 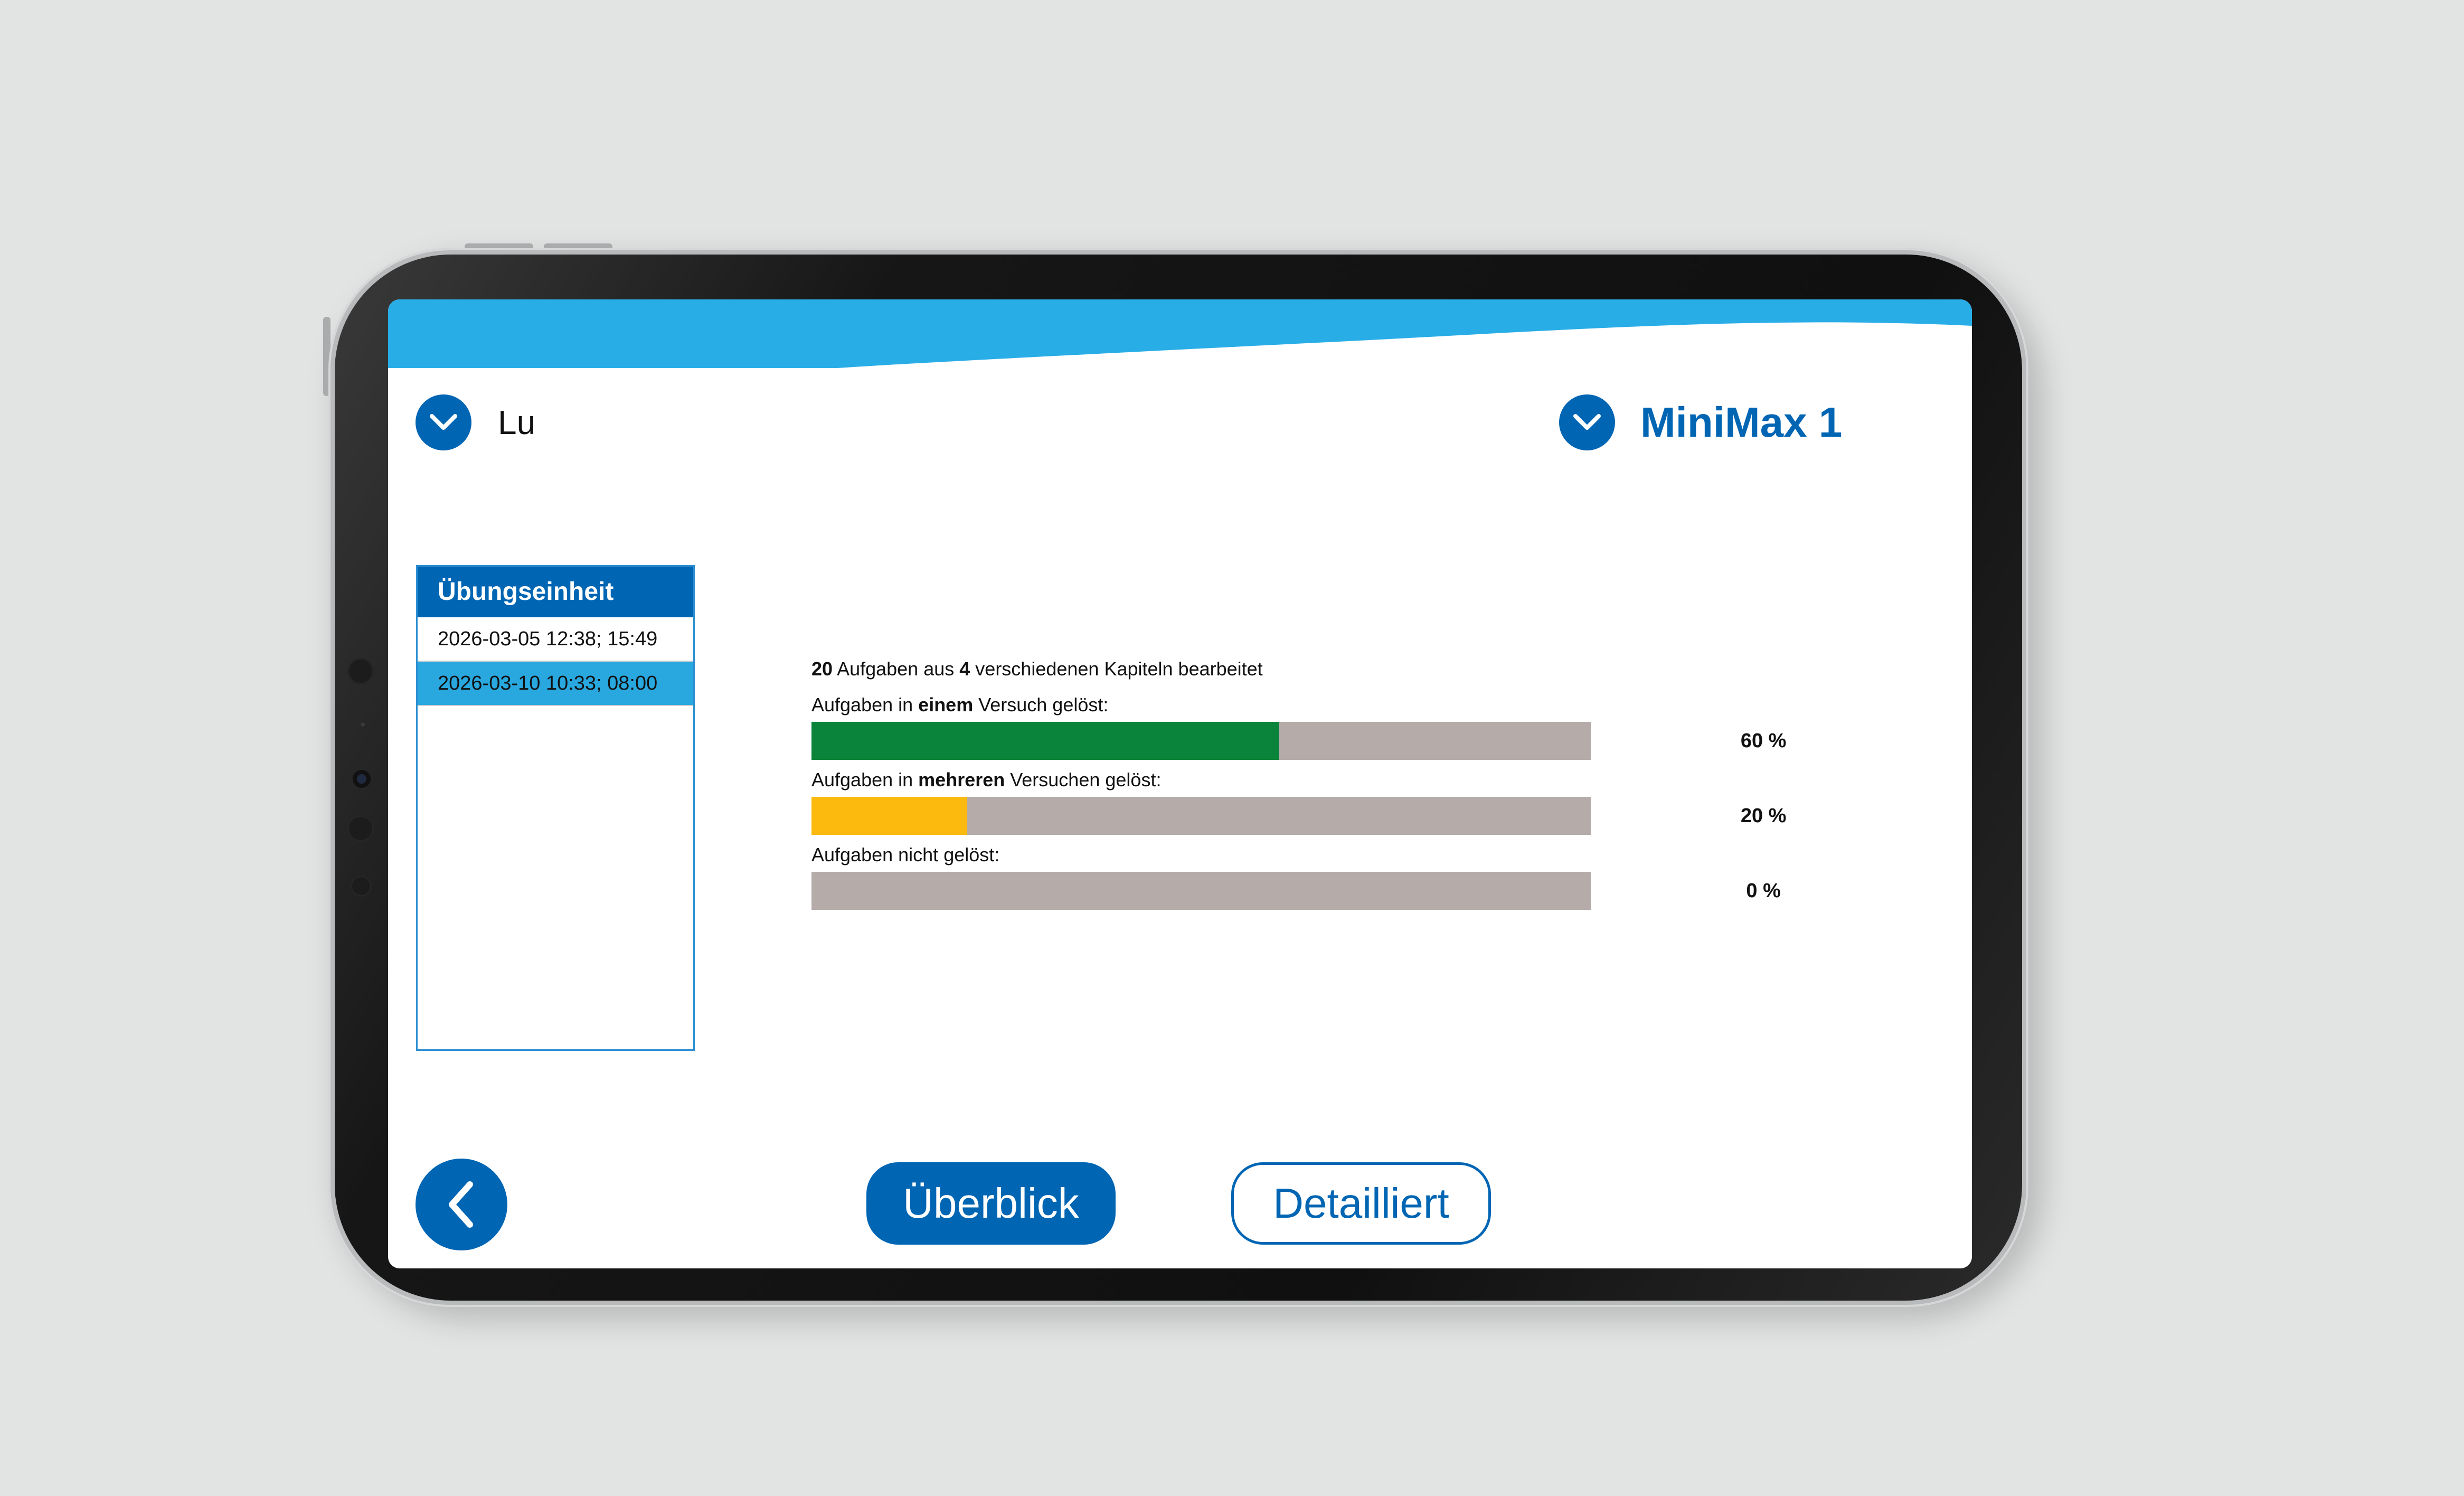 I want to click on percent-value: 20 %, so click(x=1763, y=815).